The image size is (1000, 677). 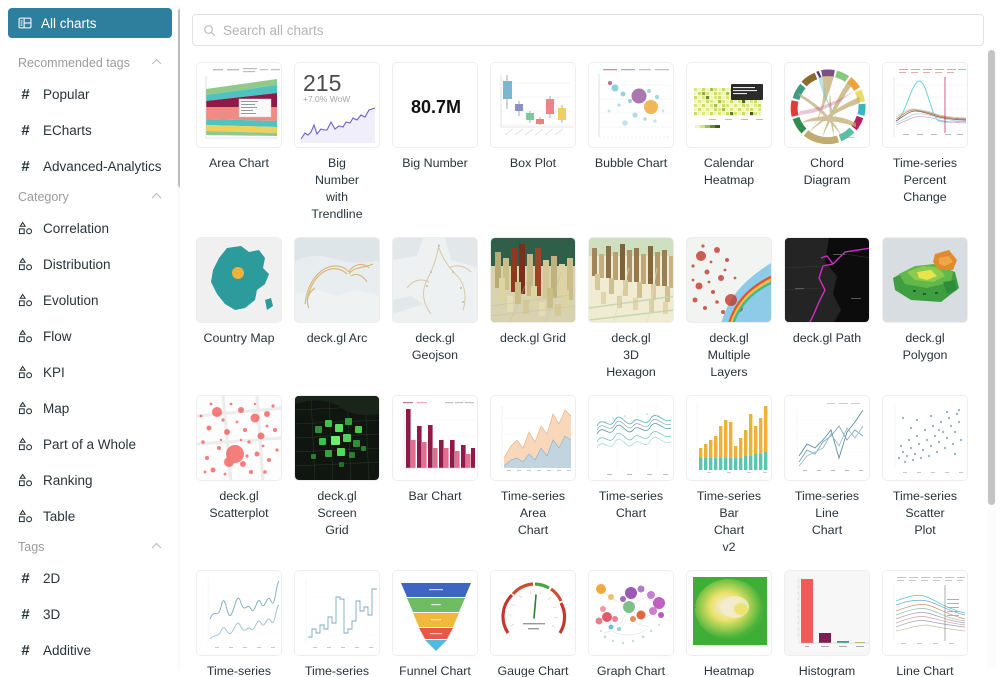 What do you see at coordinates (90, 480) in the screenshot?
I see `sidebar-item-ranking: Ranking` at bounding box center [90, 480].